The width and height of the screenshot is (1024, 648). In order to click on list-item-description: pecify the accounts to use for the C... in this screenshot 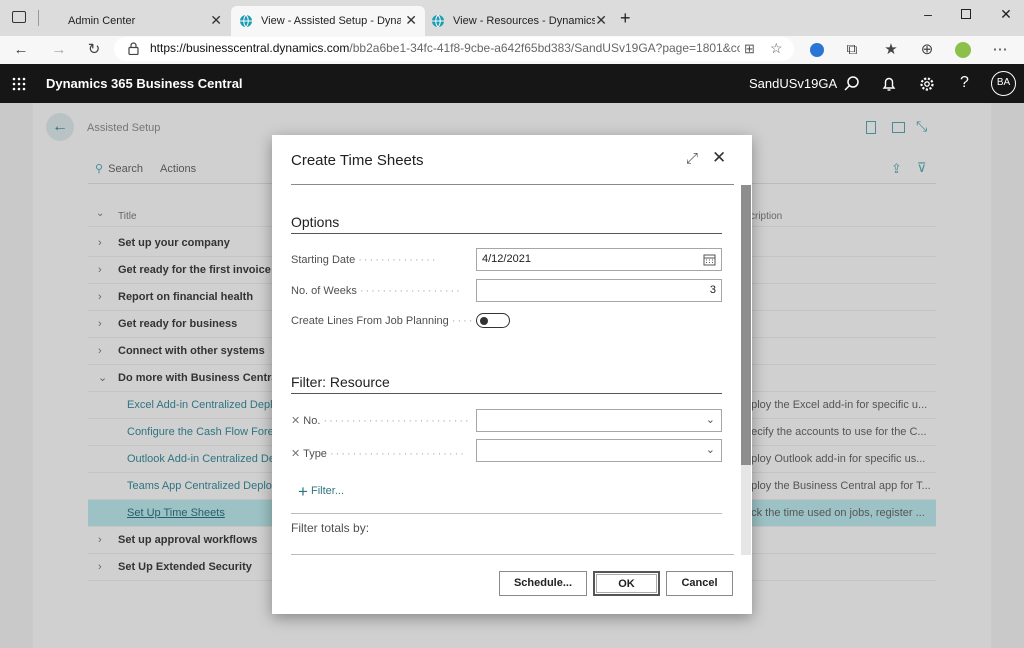, I will do `click(836, 432)`.